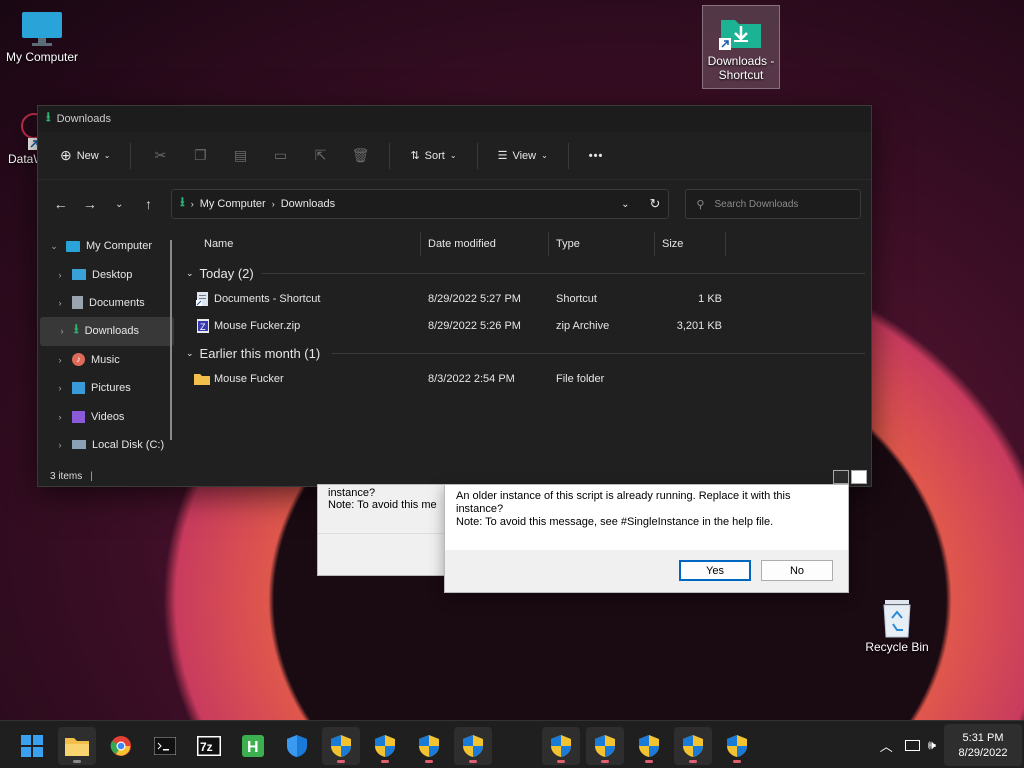 This screenshot has width=1024, height=768. I want to click on nav-item-documents: › Documents, so click(107, 303).